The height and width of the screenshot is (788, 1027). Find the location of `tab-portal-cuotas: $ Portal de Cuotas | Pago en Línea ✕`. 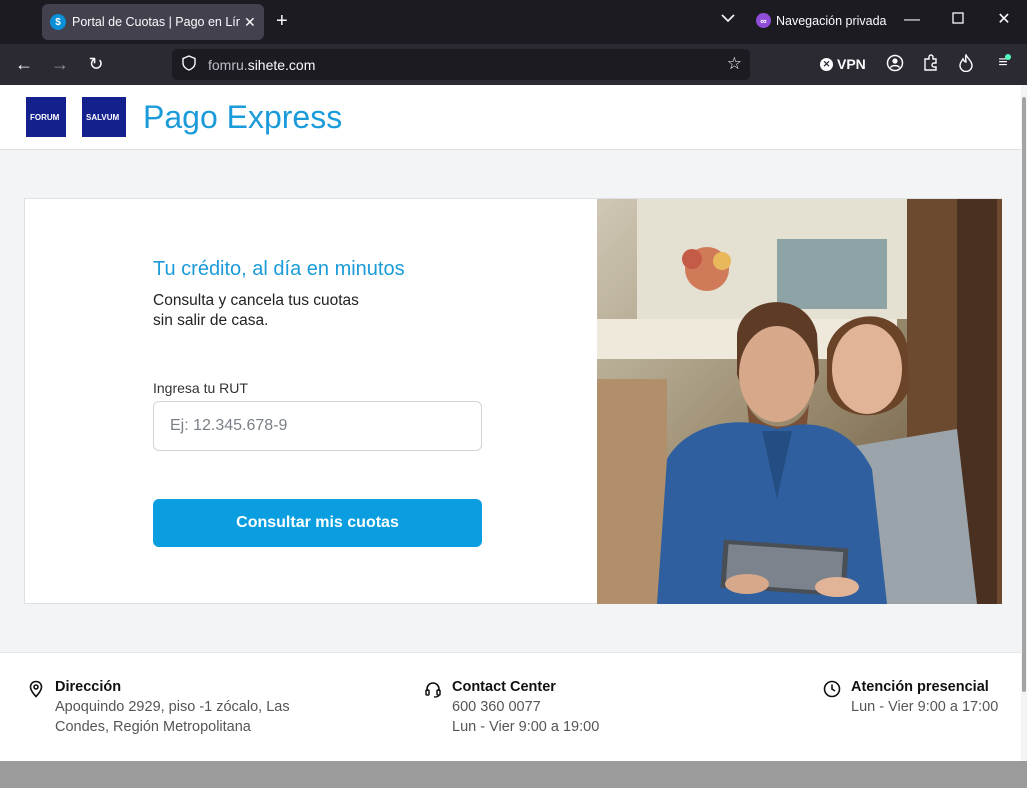

tab-portal-cuotas: $ Portal de Cuotas | Pago en Línea ✕ is located at coordinates (153, 22).